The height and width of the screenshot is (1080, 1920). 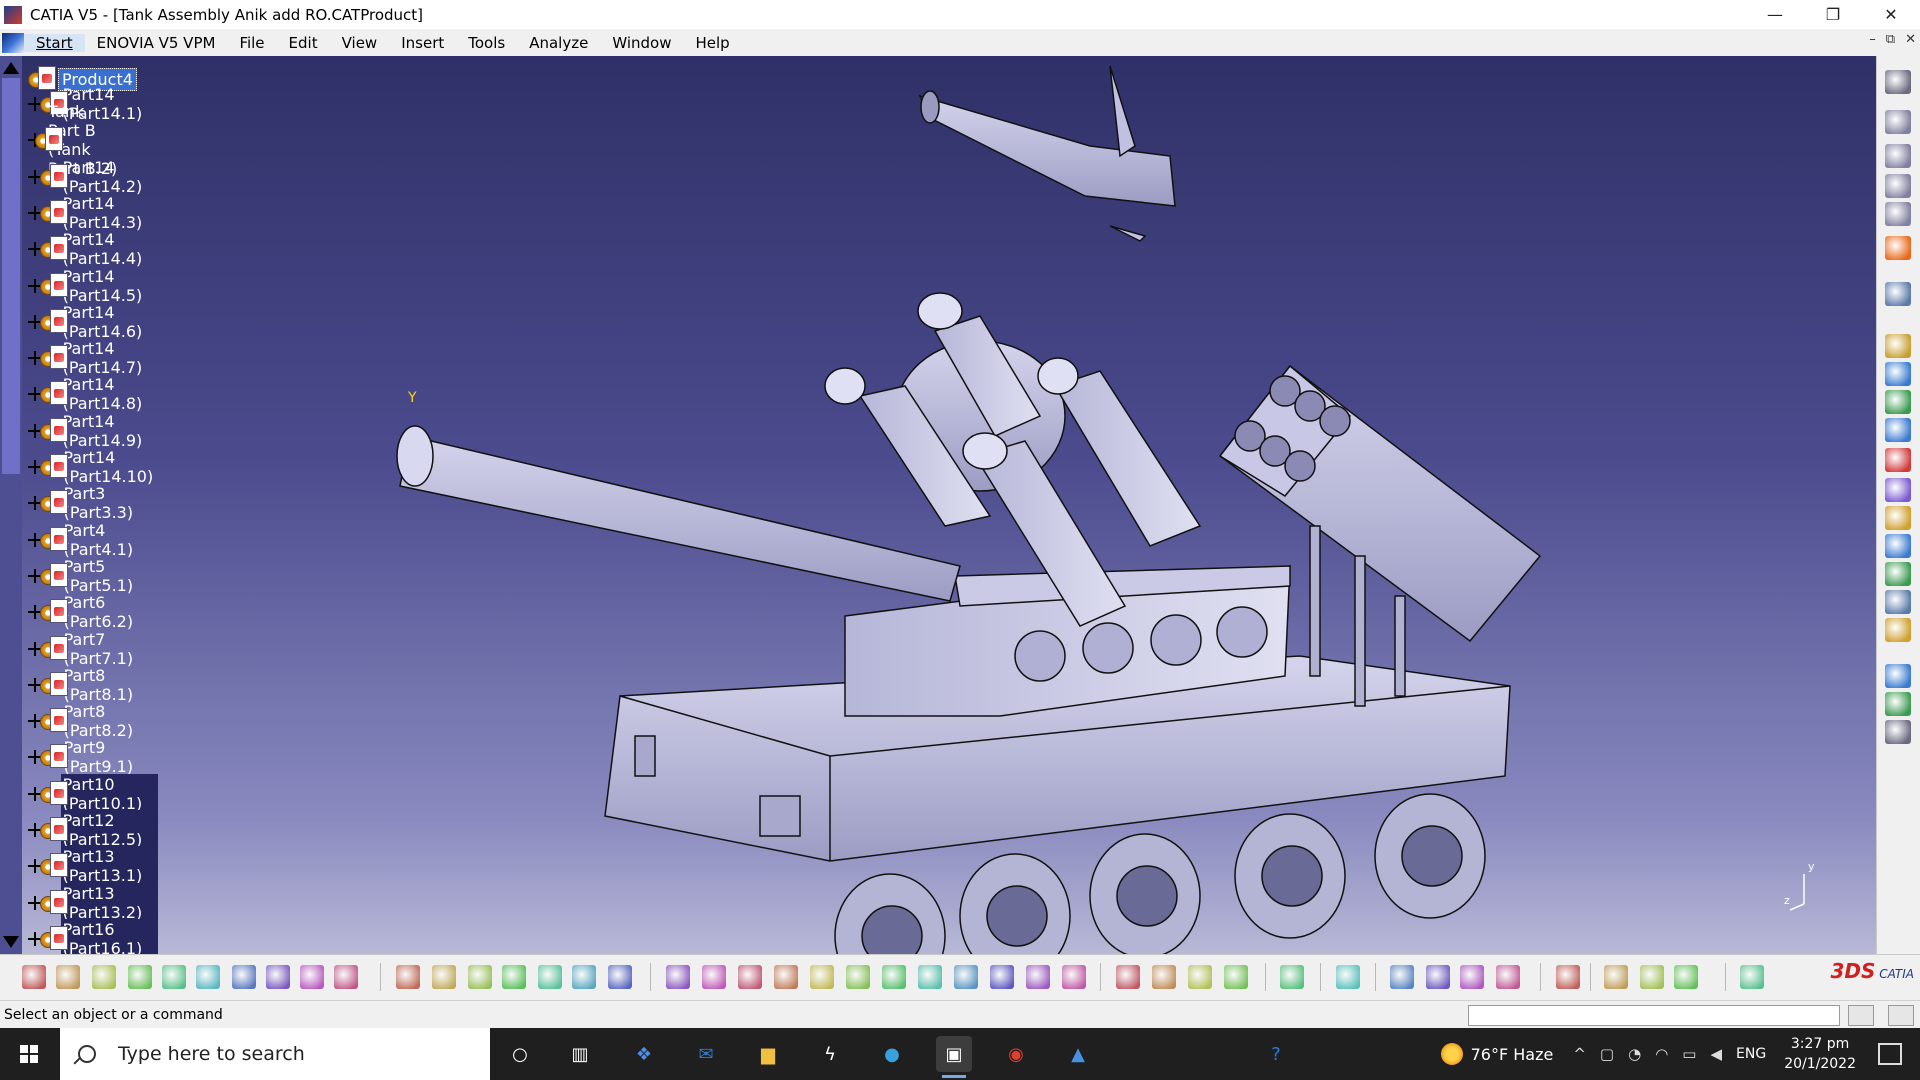 What do you see at coordinates (156, 43) in the screenshot?
I see `menu-enovia: ENOVIA V5 VPM` at bounding box center [156, 43].